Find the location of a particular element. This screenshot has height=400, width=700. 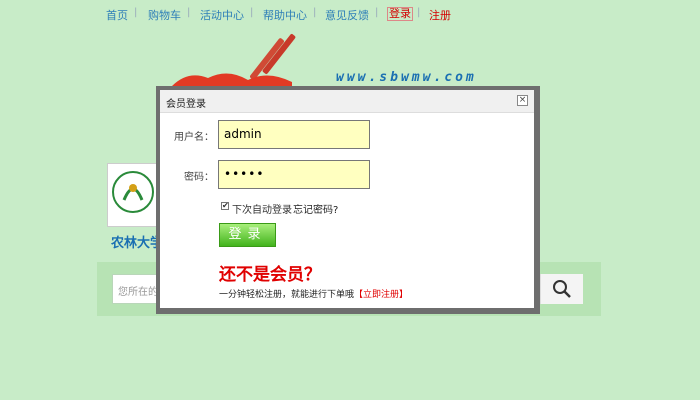

search-button is located at coordinates (561, 289).